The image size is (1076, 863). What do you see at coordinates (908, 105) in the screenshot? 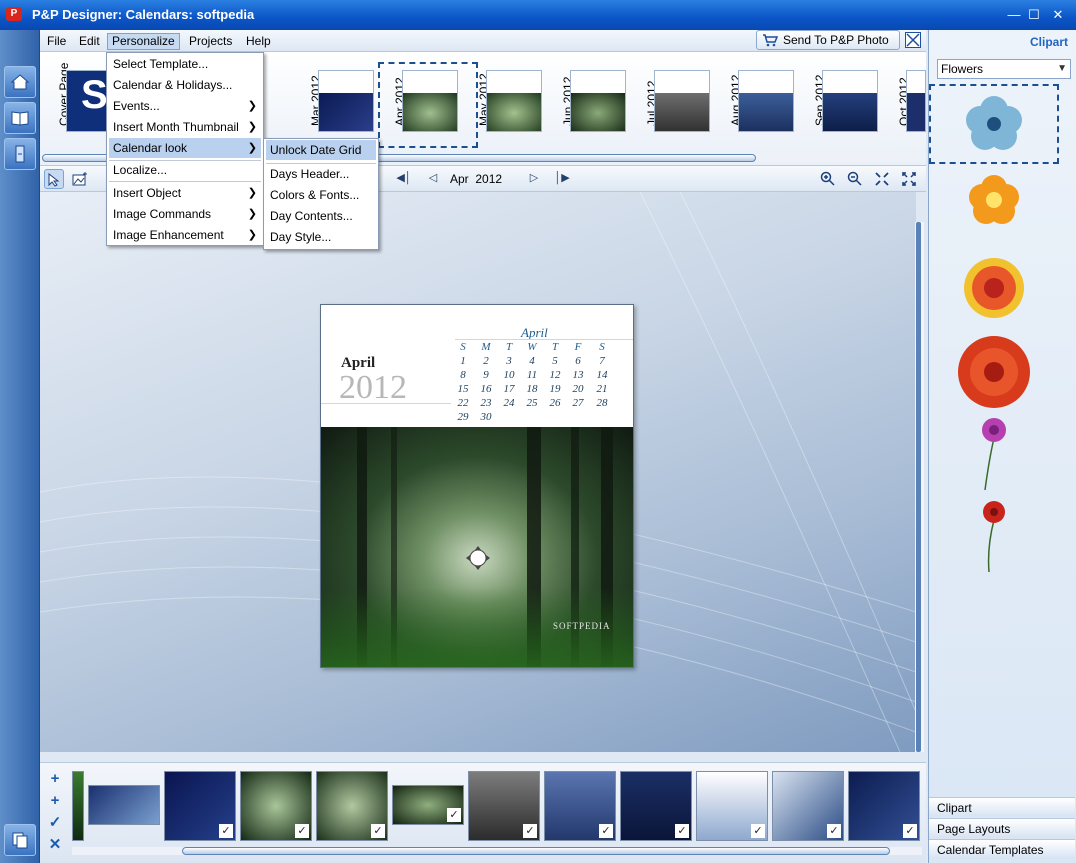
I see `thumb-oct: Oct 2012` at bounding box center [908, 105].